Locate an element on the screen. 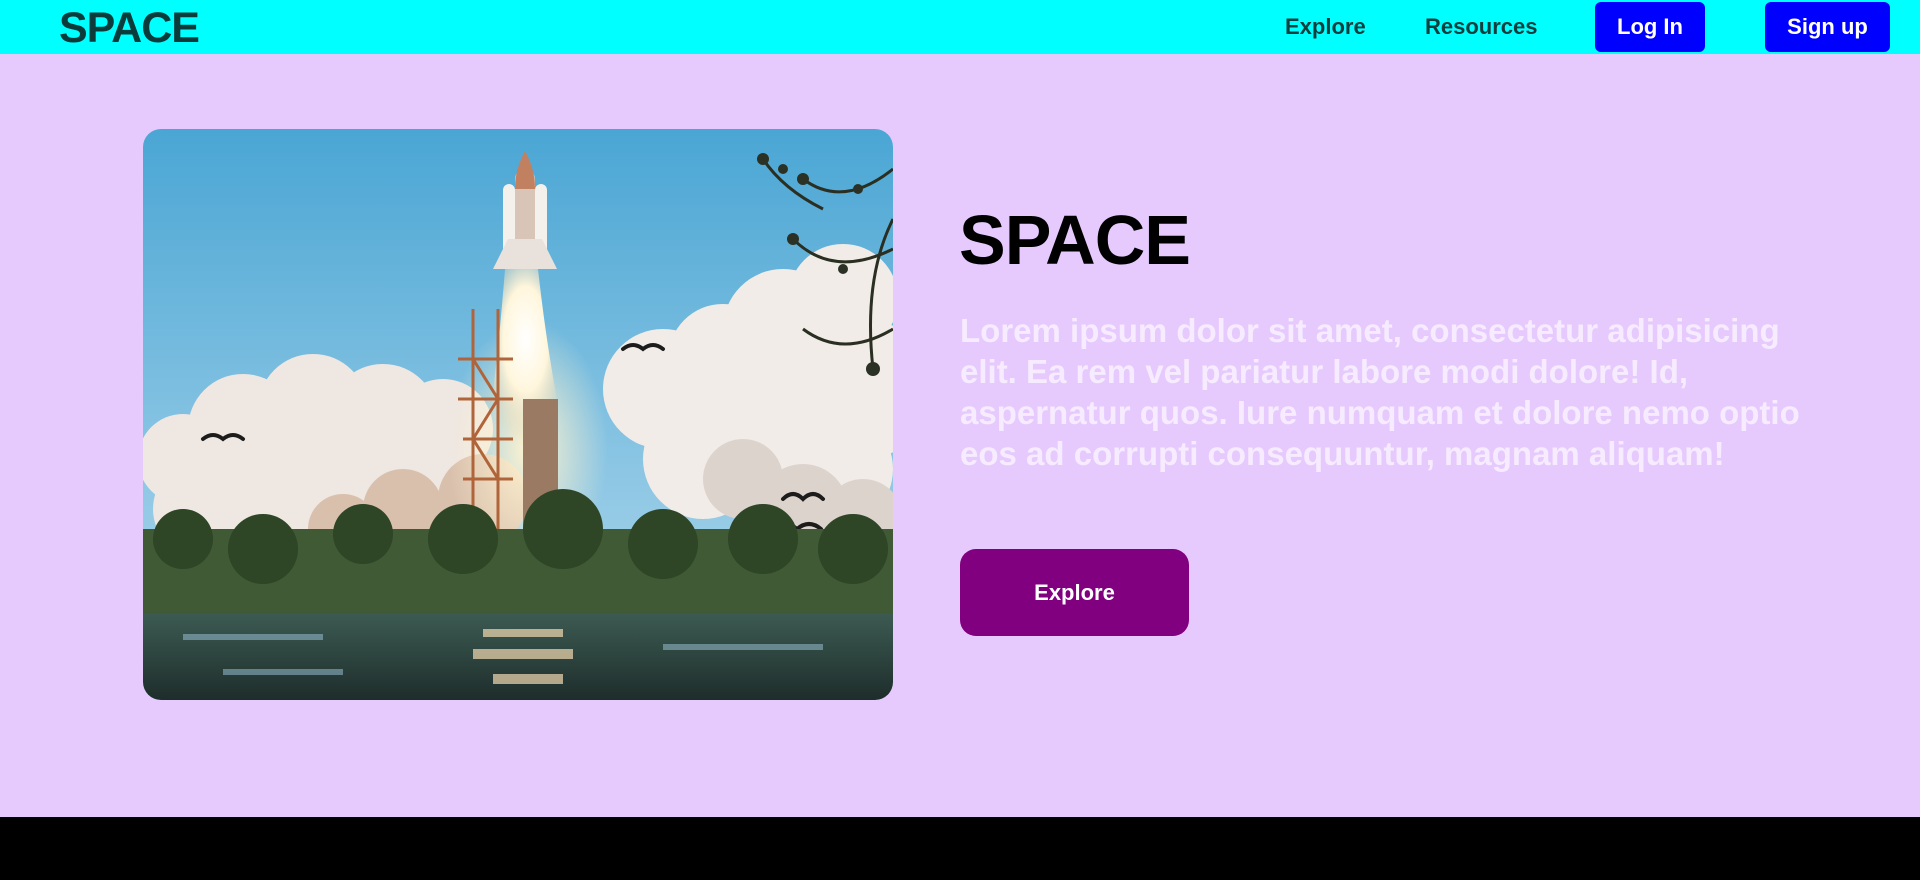 The image size is (1920, 880). site-logo: SPACE is located at coordinates (129, 28).